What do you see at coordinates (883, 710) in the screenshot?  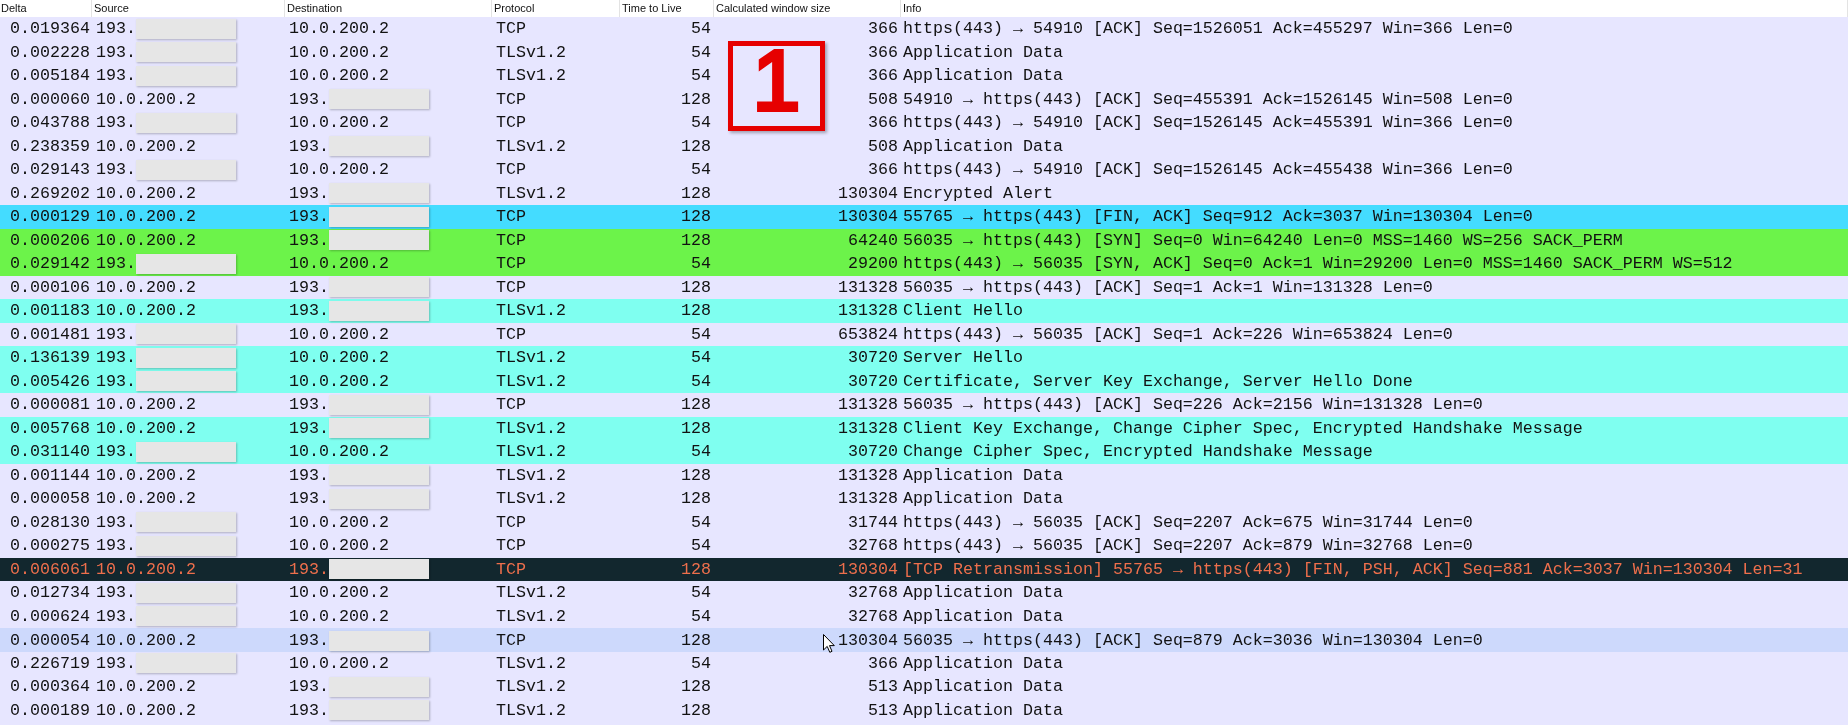 I see `table-cell-text: 513` at bounding box center [883, 710].